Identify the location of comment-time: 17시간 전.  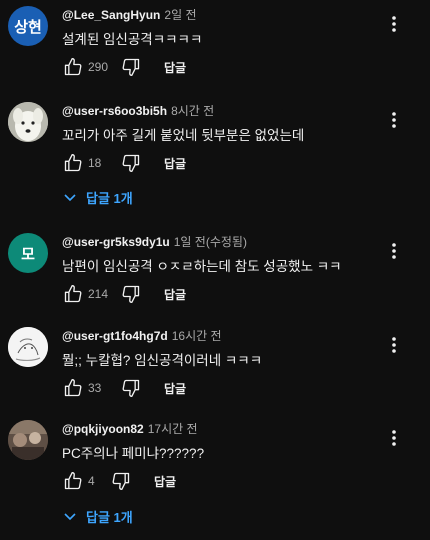
(173, 429).